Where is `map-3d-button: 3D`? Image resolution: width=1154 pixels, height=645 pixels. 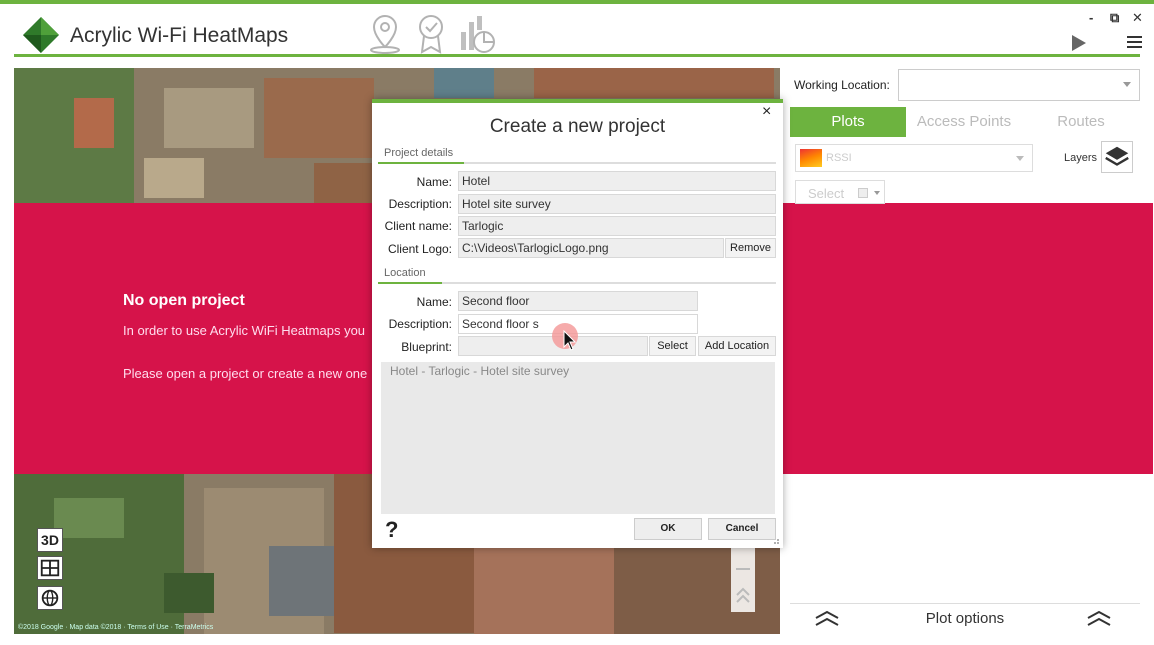 map-3d-button: 3D is located at coordinates (50, 540).